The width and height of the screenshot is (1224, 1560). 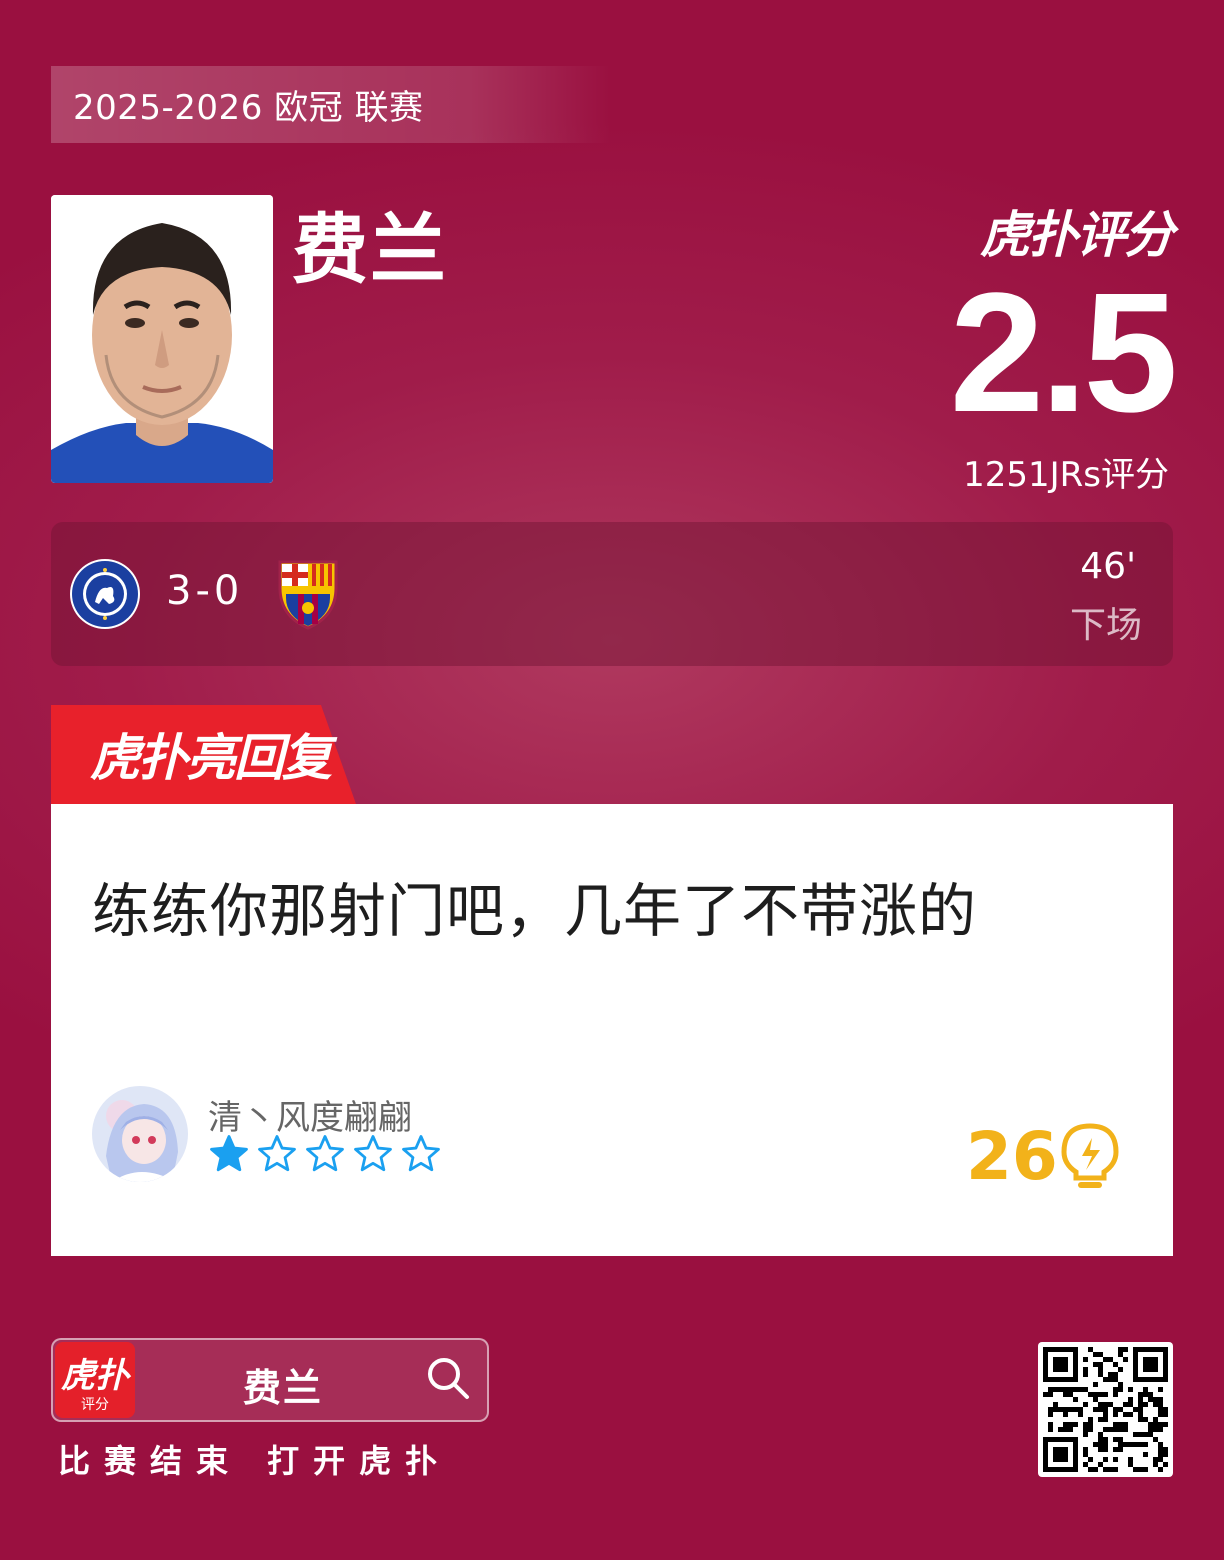 I want to click on match-score: 3-0, so click(x=205, y=591).